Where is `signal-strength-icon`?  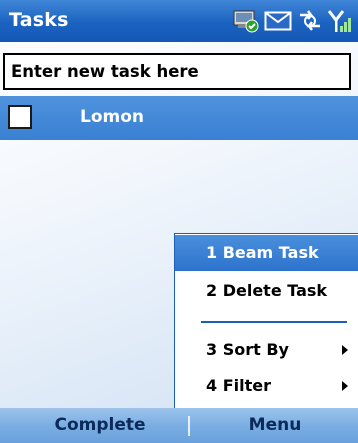 signal-strength-icon is located at coordinates (340, 21).